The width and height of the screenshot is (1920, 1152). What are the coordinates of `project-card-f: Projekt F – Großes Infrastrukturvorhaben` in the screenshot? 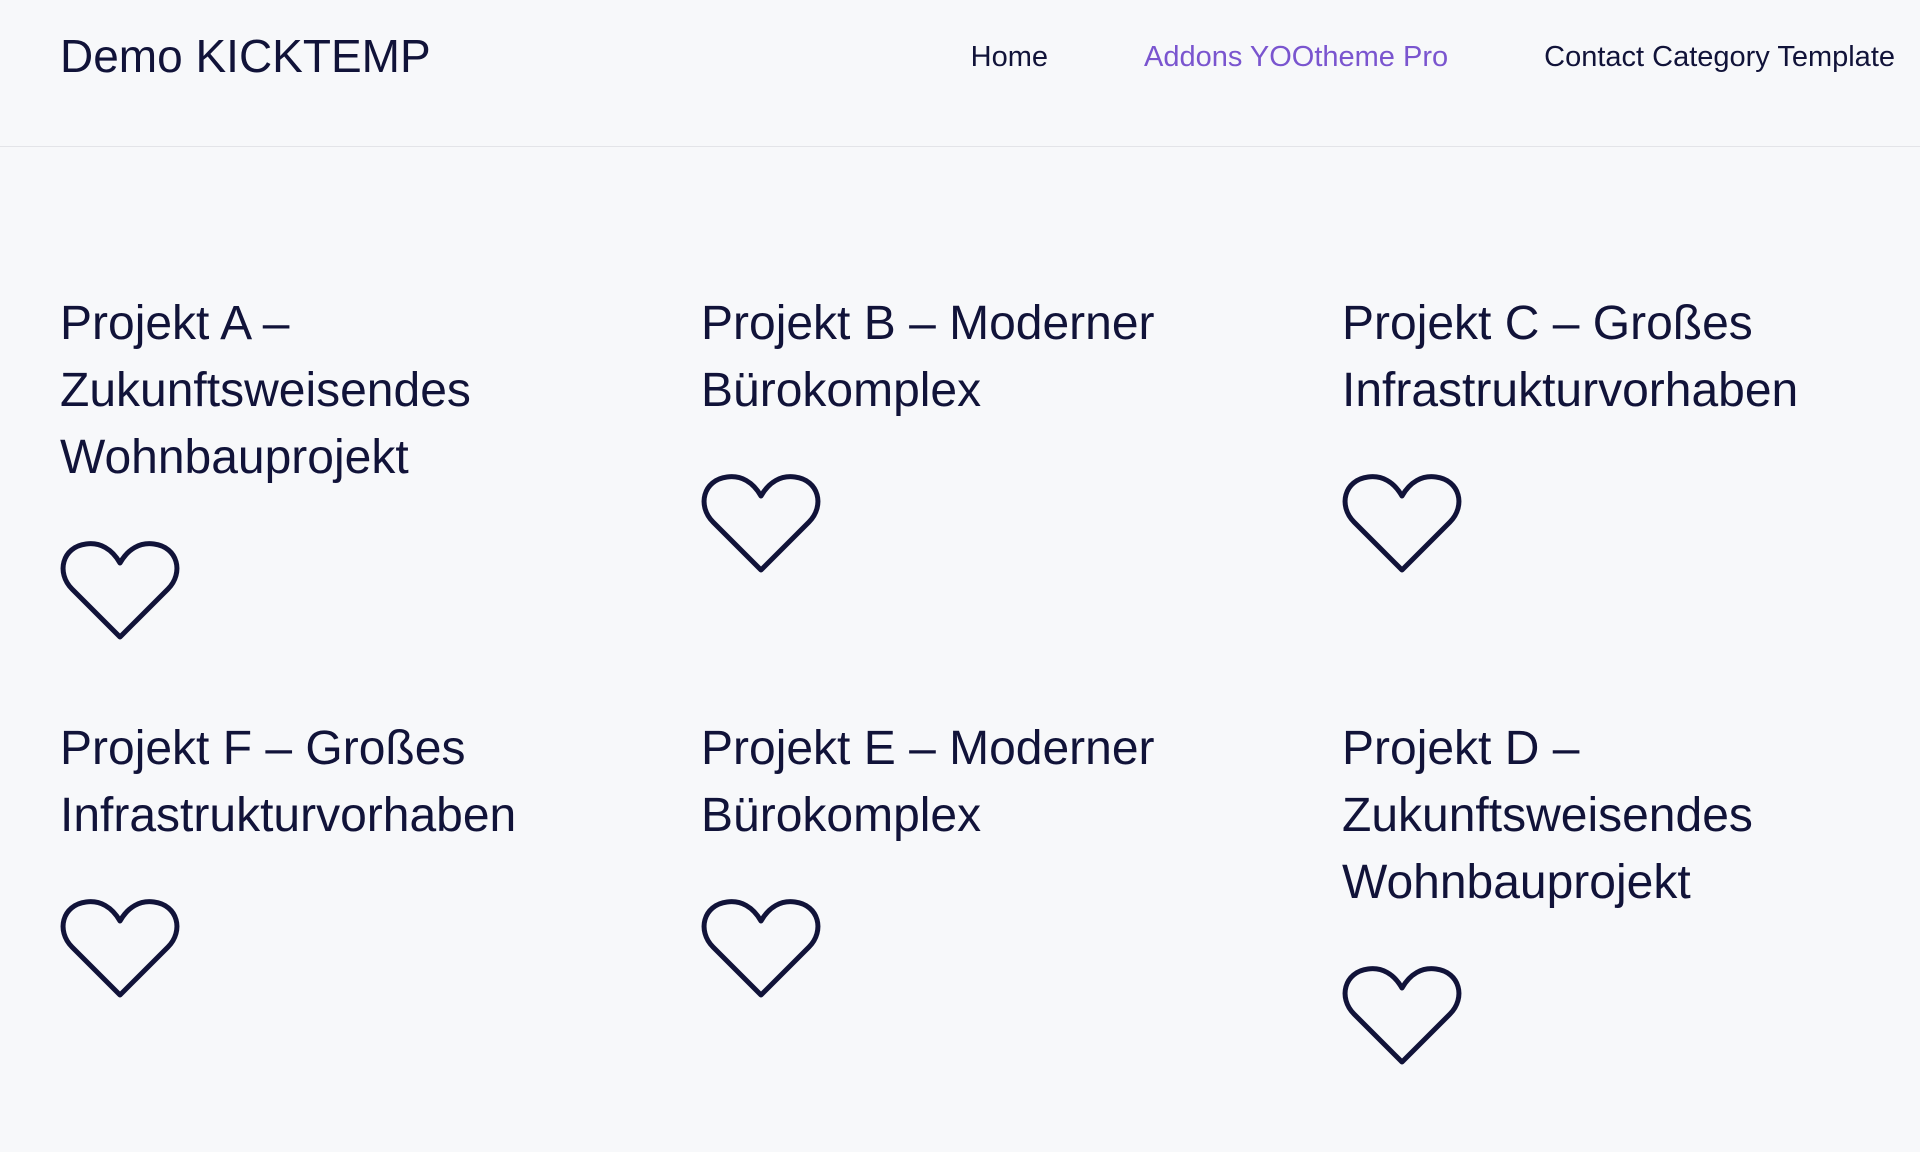 It's located at (380, 892).